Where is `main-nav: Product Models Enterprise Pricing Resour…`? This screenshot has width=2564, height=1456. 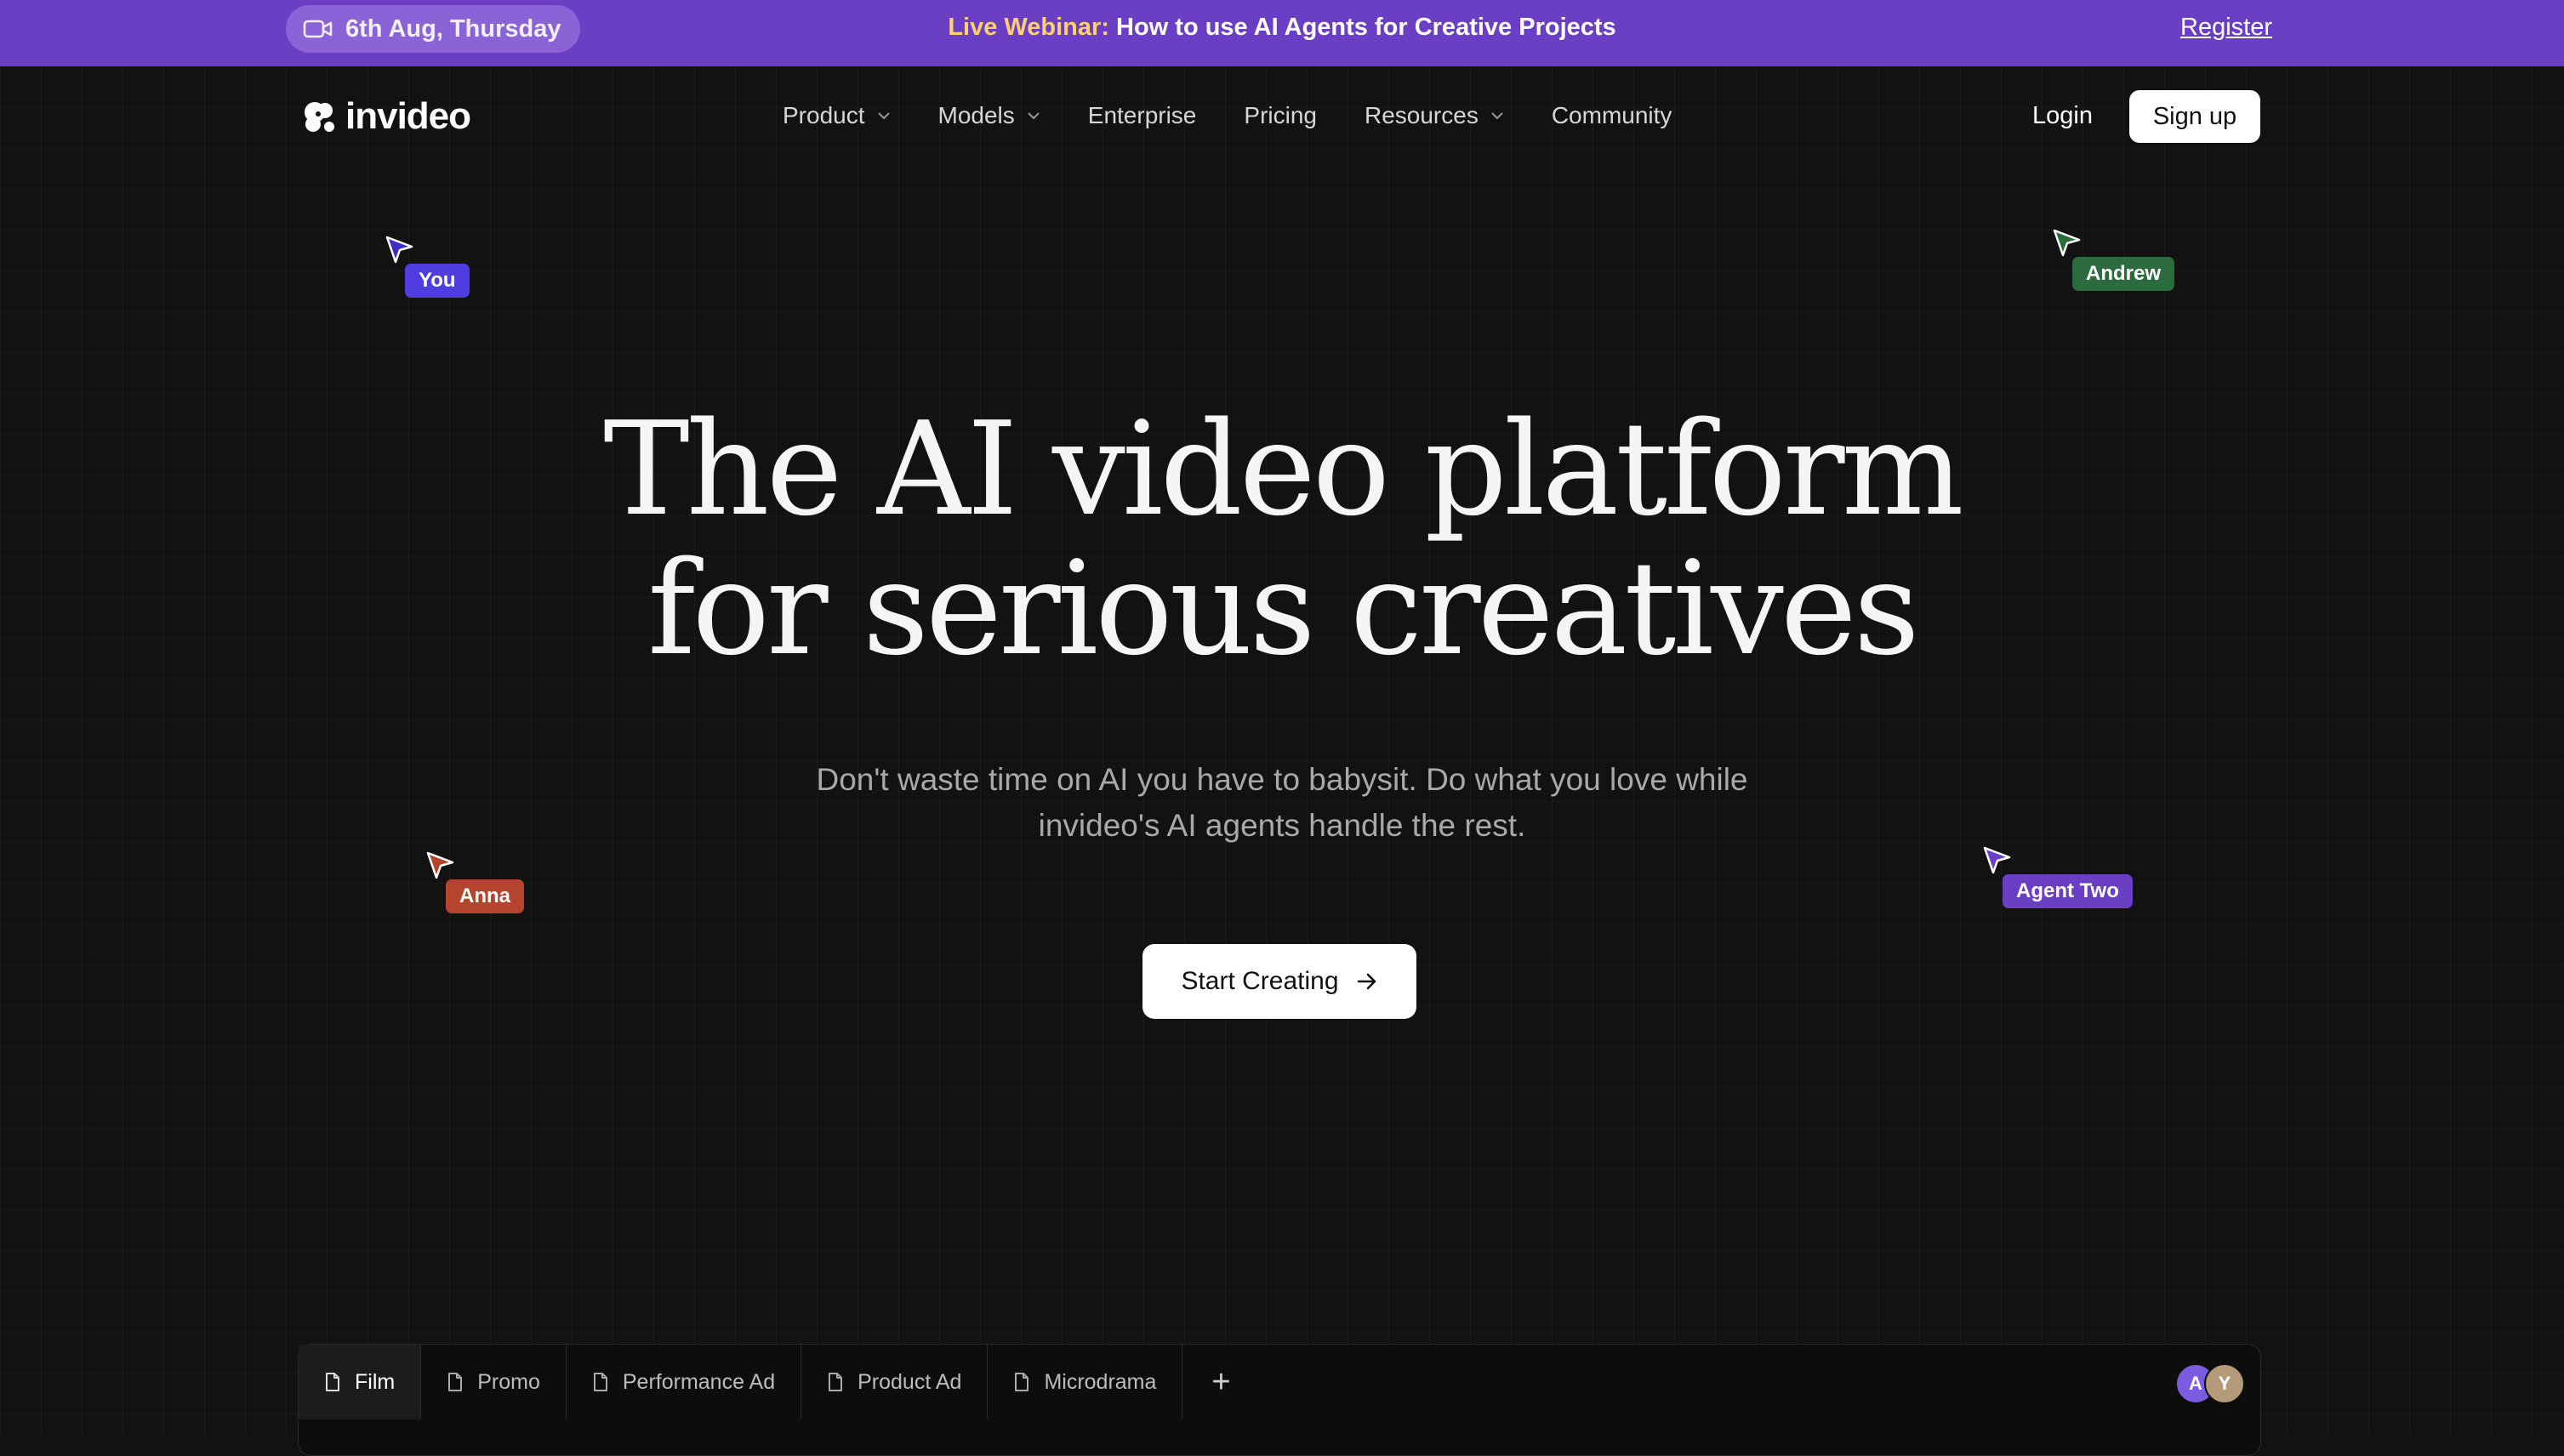
main-nav: Product Models Enterprise Pricing Resour… is located at coordinates (1228, 116).